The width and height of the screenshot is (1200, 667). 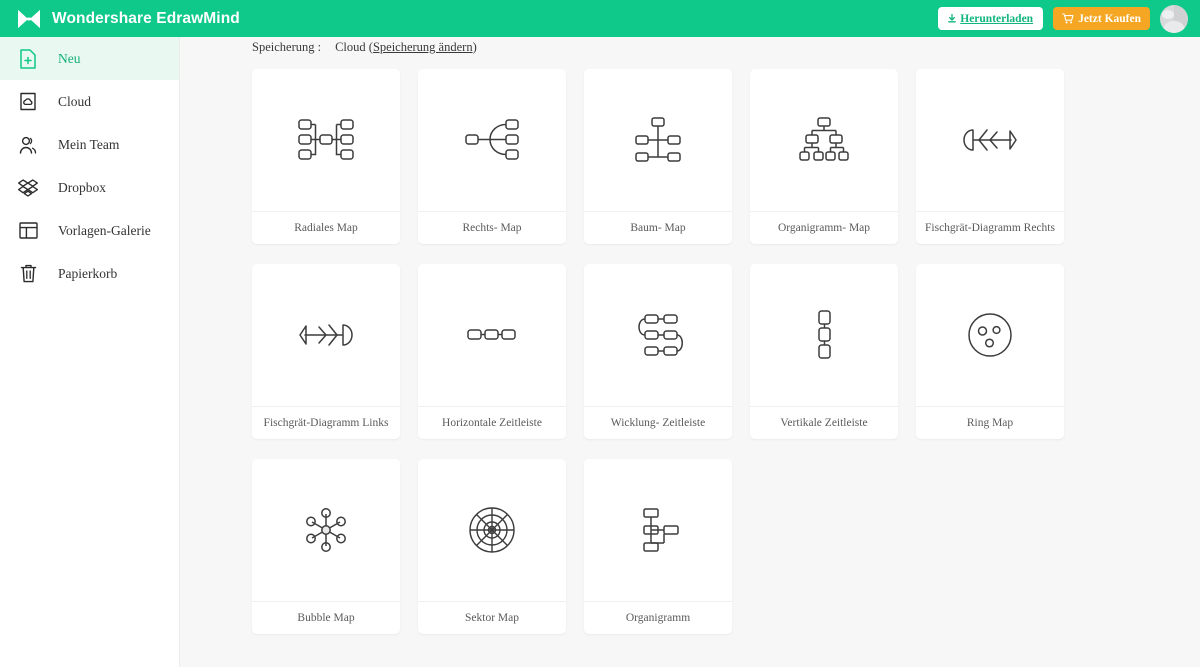 I want to click on template-card: Rechts- Map, so click(x=492, y=156).